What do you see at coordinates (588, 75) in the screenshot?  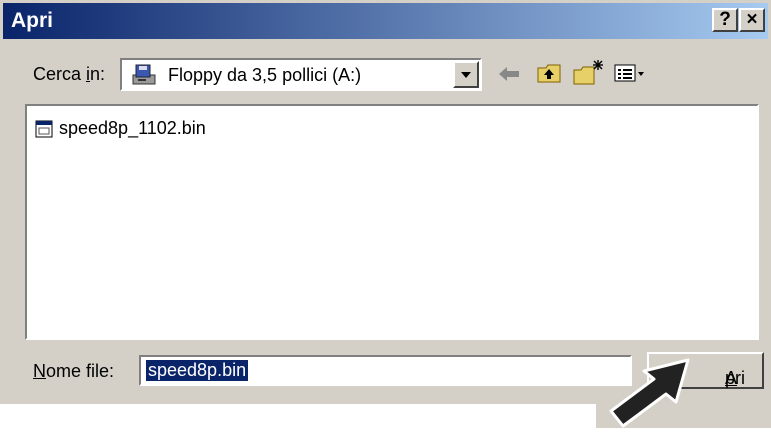 I see `new-folder-icon` at bounding box center [588, 75].